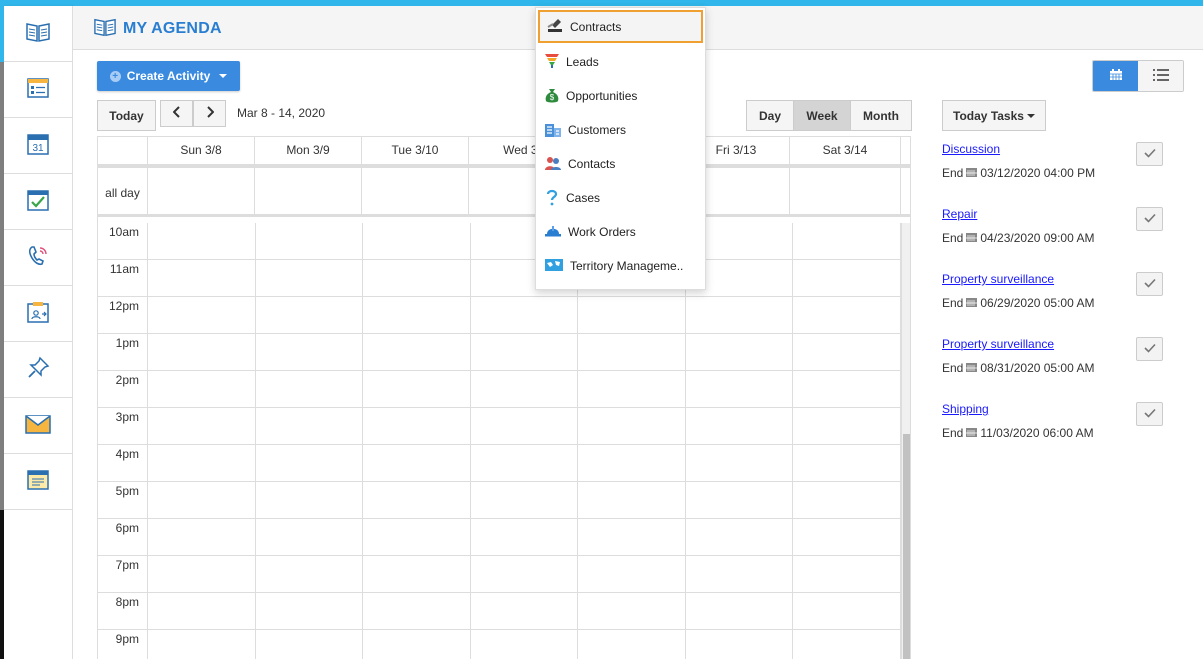  I want to click on create-activity-button: + Create Activity, so click(168, 76).